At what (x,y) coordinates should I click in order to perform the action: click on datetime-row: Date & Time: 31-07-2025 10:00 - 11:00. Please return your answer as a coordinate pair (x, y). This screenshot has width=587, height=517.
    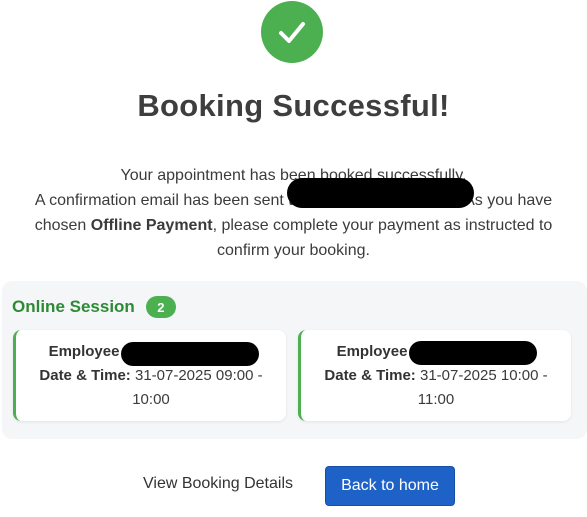
    Looking at the image, I should click on (436, 388).